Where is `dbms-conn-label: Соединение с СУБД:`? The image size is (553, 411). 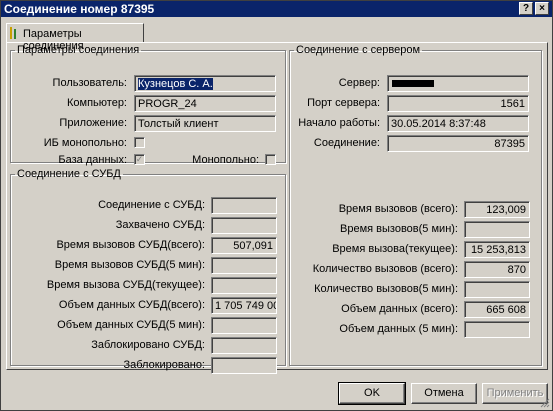
dbms-conn-label: Соединение с СУБД: is located at coordinates (151, 205).